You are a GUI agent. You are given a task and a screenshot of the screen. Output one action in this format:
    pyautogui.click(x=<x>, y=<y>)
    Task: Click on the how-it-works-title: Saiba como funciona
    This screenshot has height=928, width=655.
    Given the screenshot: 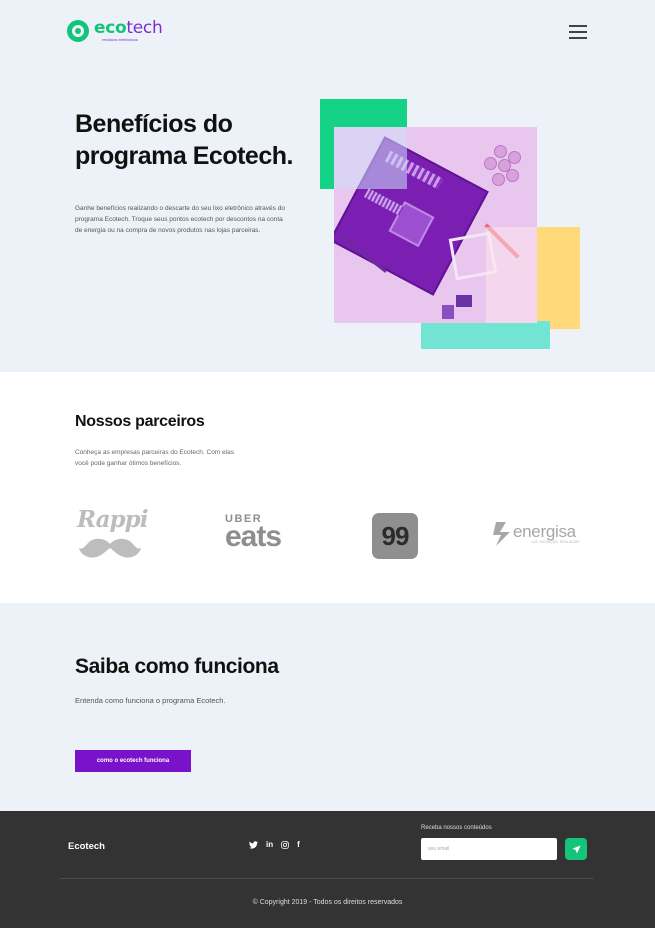 What is the action you would take?
    pyautogui.click(x=177, y=666)
    